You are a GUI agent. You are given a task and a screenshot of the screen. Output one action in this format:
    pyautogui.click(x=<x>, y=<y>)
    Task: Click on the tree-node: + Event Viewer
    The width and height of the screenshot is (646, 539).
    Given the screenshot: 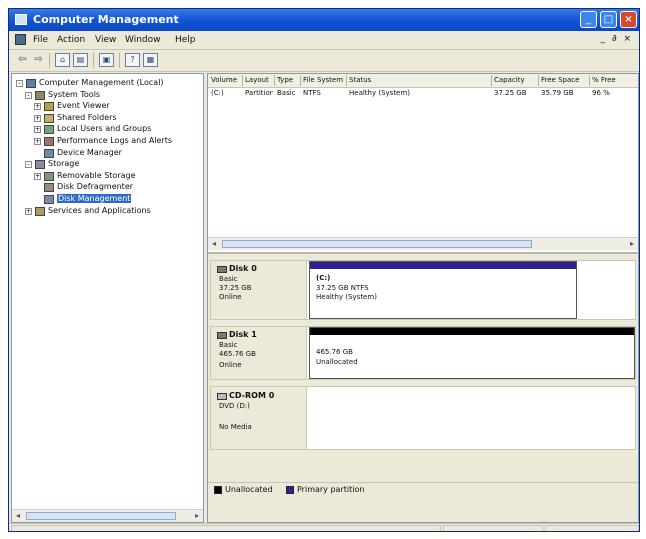 What is the action you would take?
    pyautogui.click(x=106, y=106)
    